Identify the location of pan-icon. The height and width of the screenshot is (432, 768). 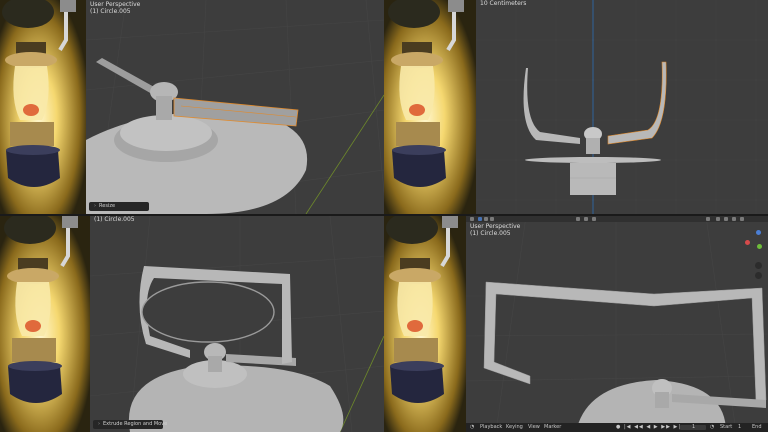
(758, 275).